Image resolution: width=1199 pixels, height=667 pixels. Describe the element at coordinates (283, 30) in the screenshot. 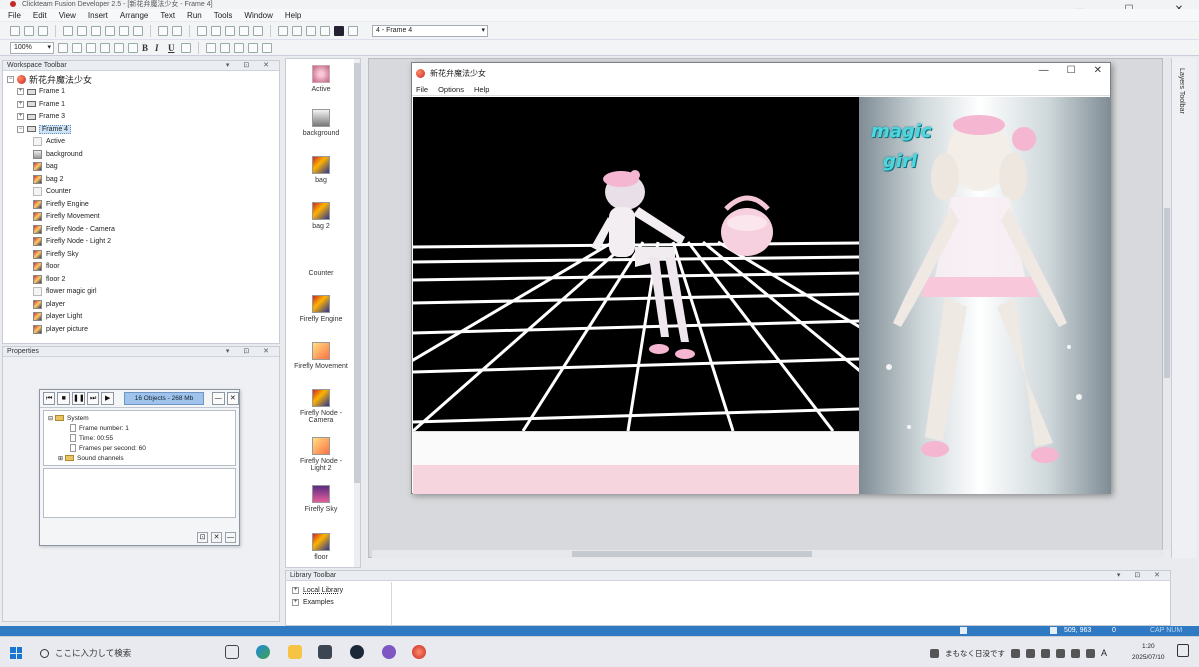

I see `show-grid-icon` at that location.